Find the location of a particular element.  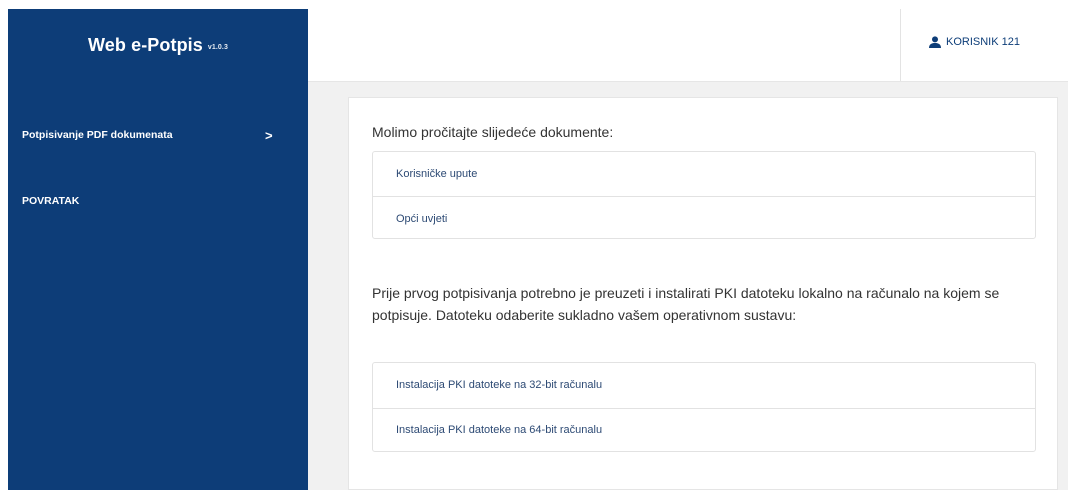

header-divider is located at coordinates (900, 45).